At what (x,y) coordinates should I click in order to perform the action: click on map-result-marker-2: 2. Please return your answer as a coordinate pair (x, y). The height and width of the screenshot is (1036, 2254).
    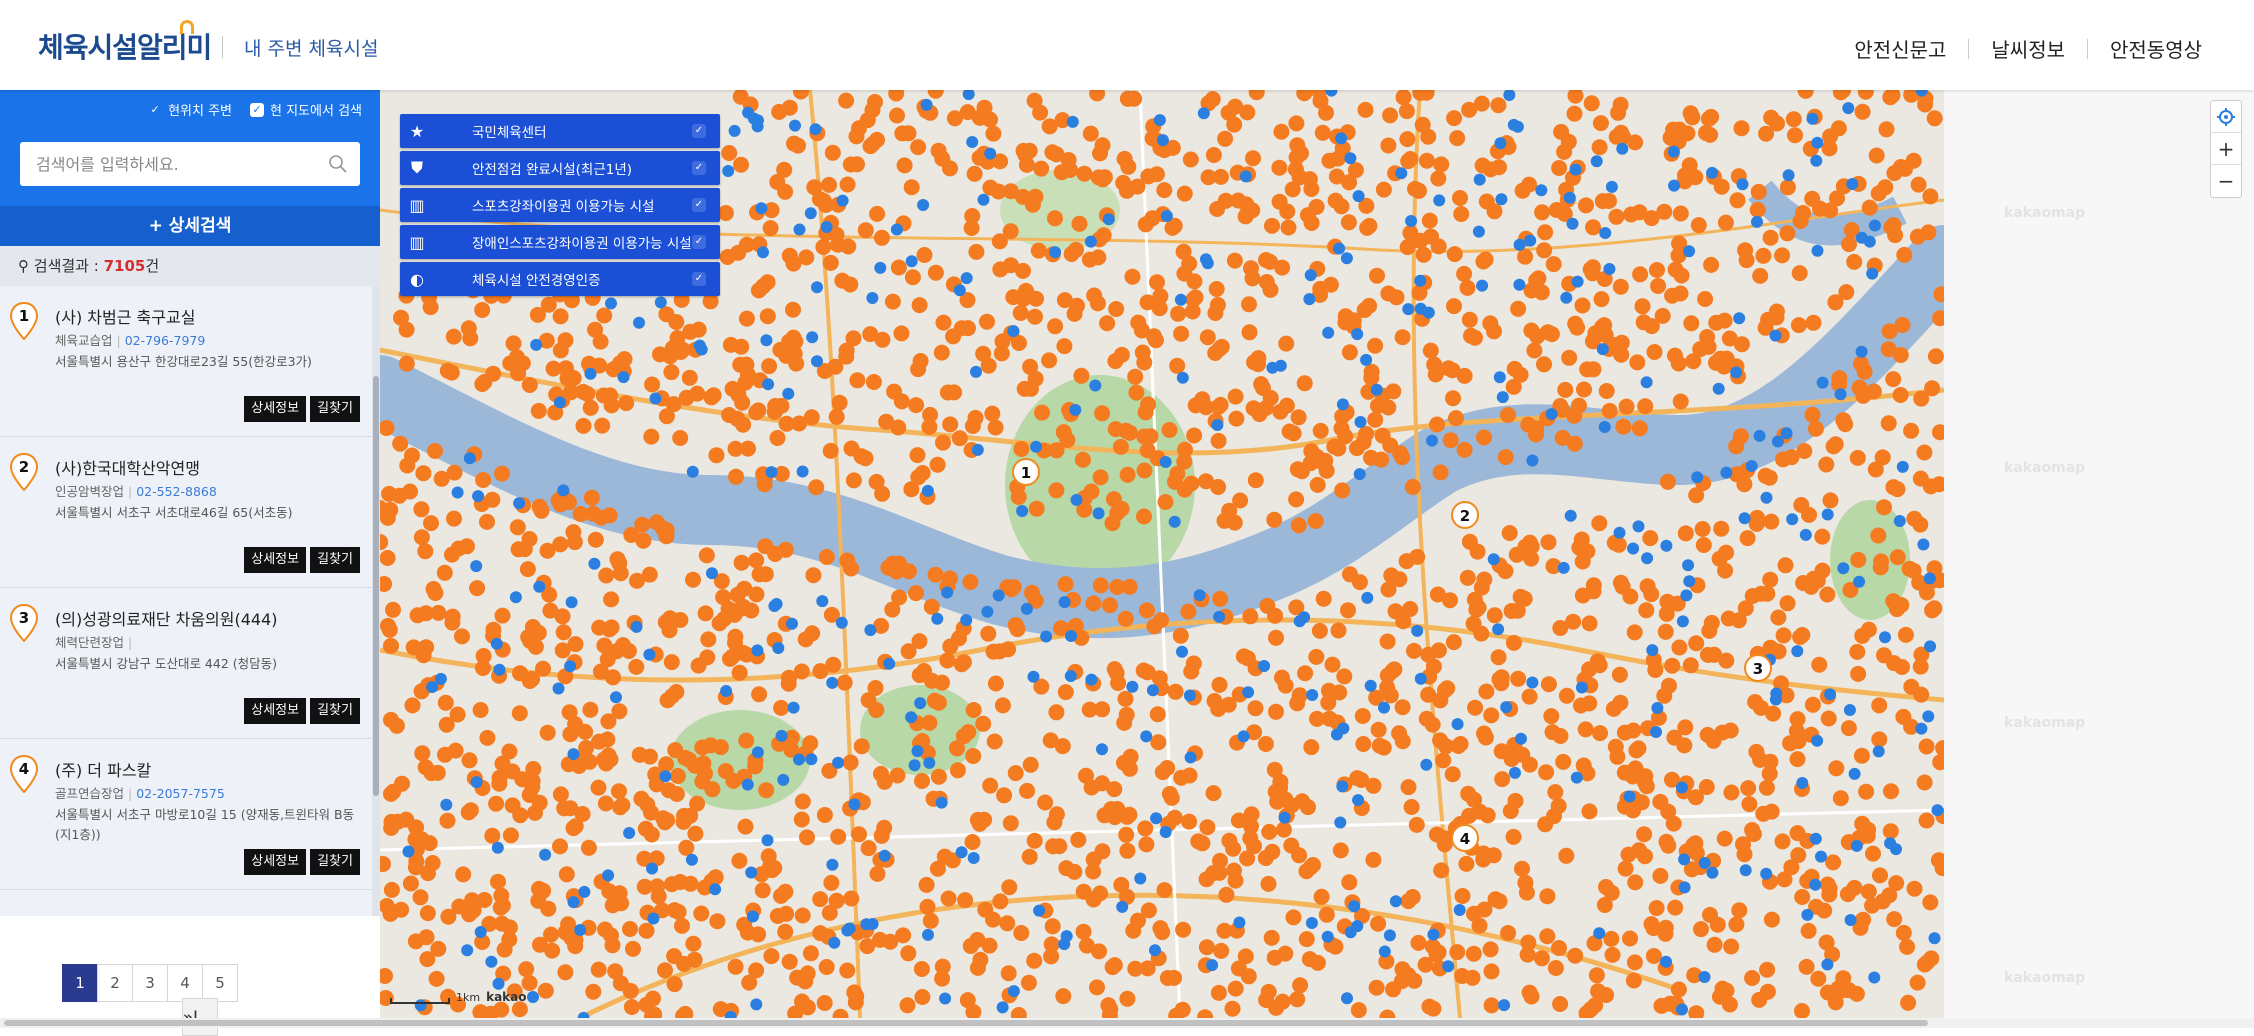
    Looking at the image, I should click on (1465, 515).